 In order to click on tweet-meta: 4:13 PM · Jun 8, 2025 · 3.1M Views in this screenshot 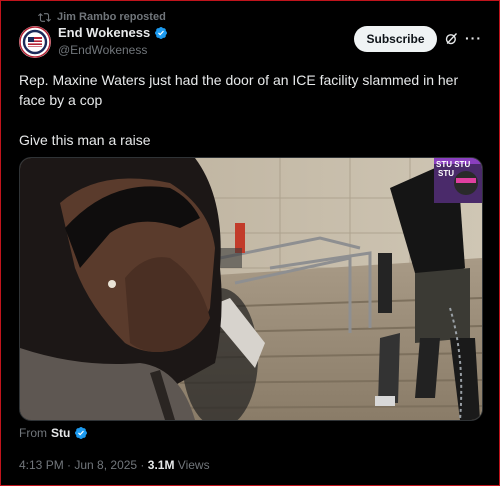, I will do `click(114, 465)`.